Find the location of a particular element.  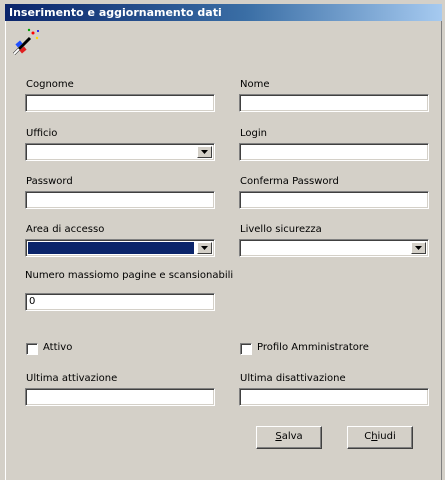

livello-sicurezza-dropdown-button is located at coordinates (418, 248).